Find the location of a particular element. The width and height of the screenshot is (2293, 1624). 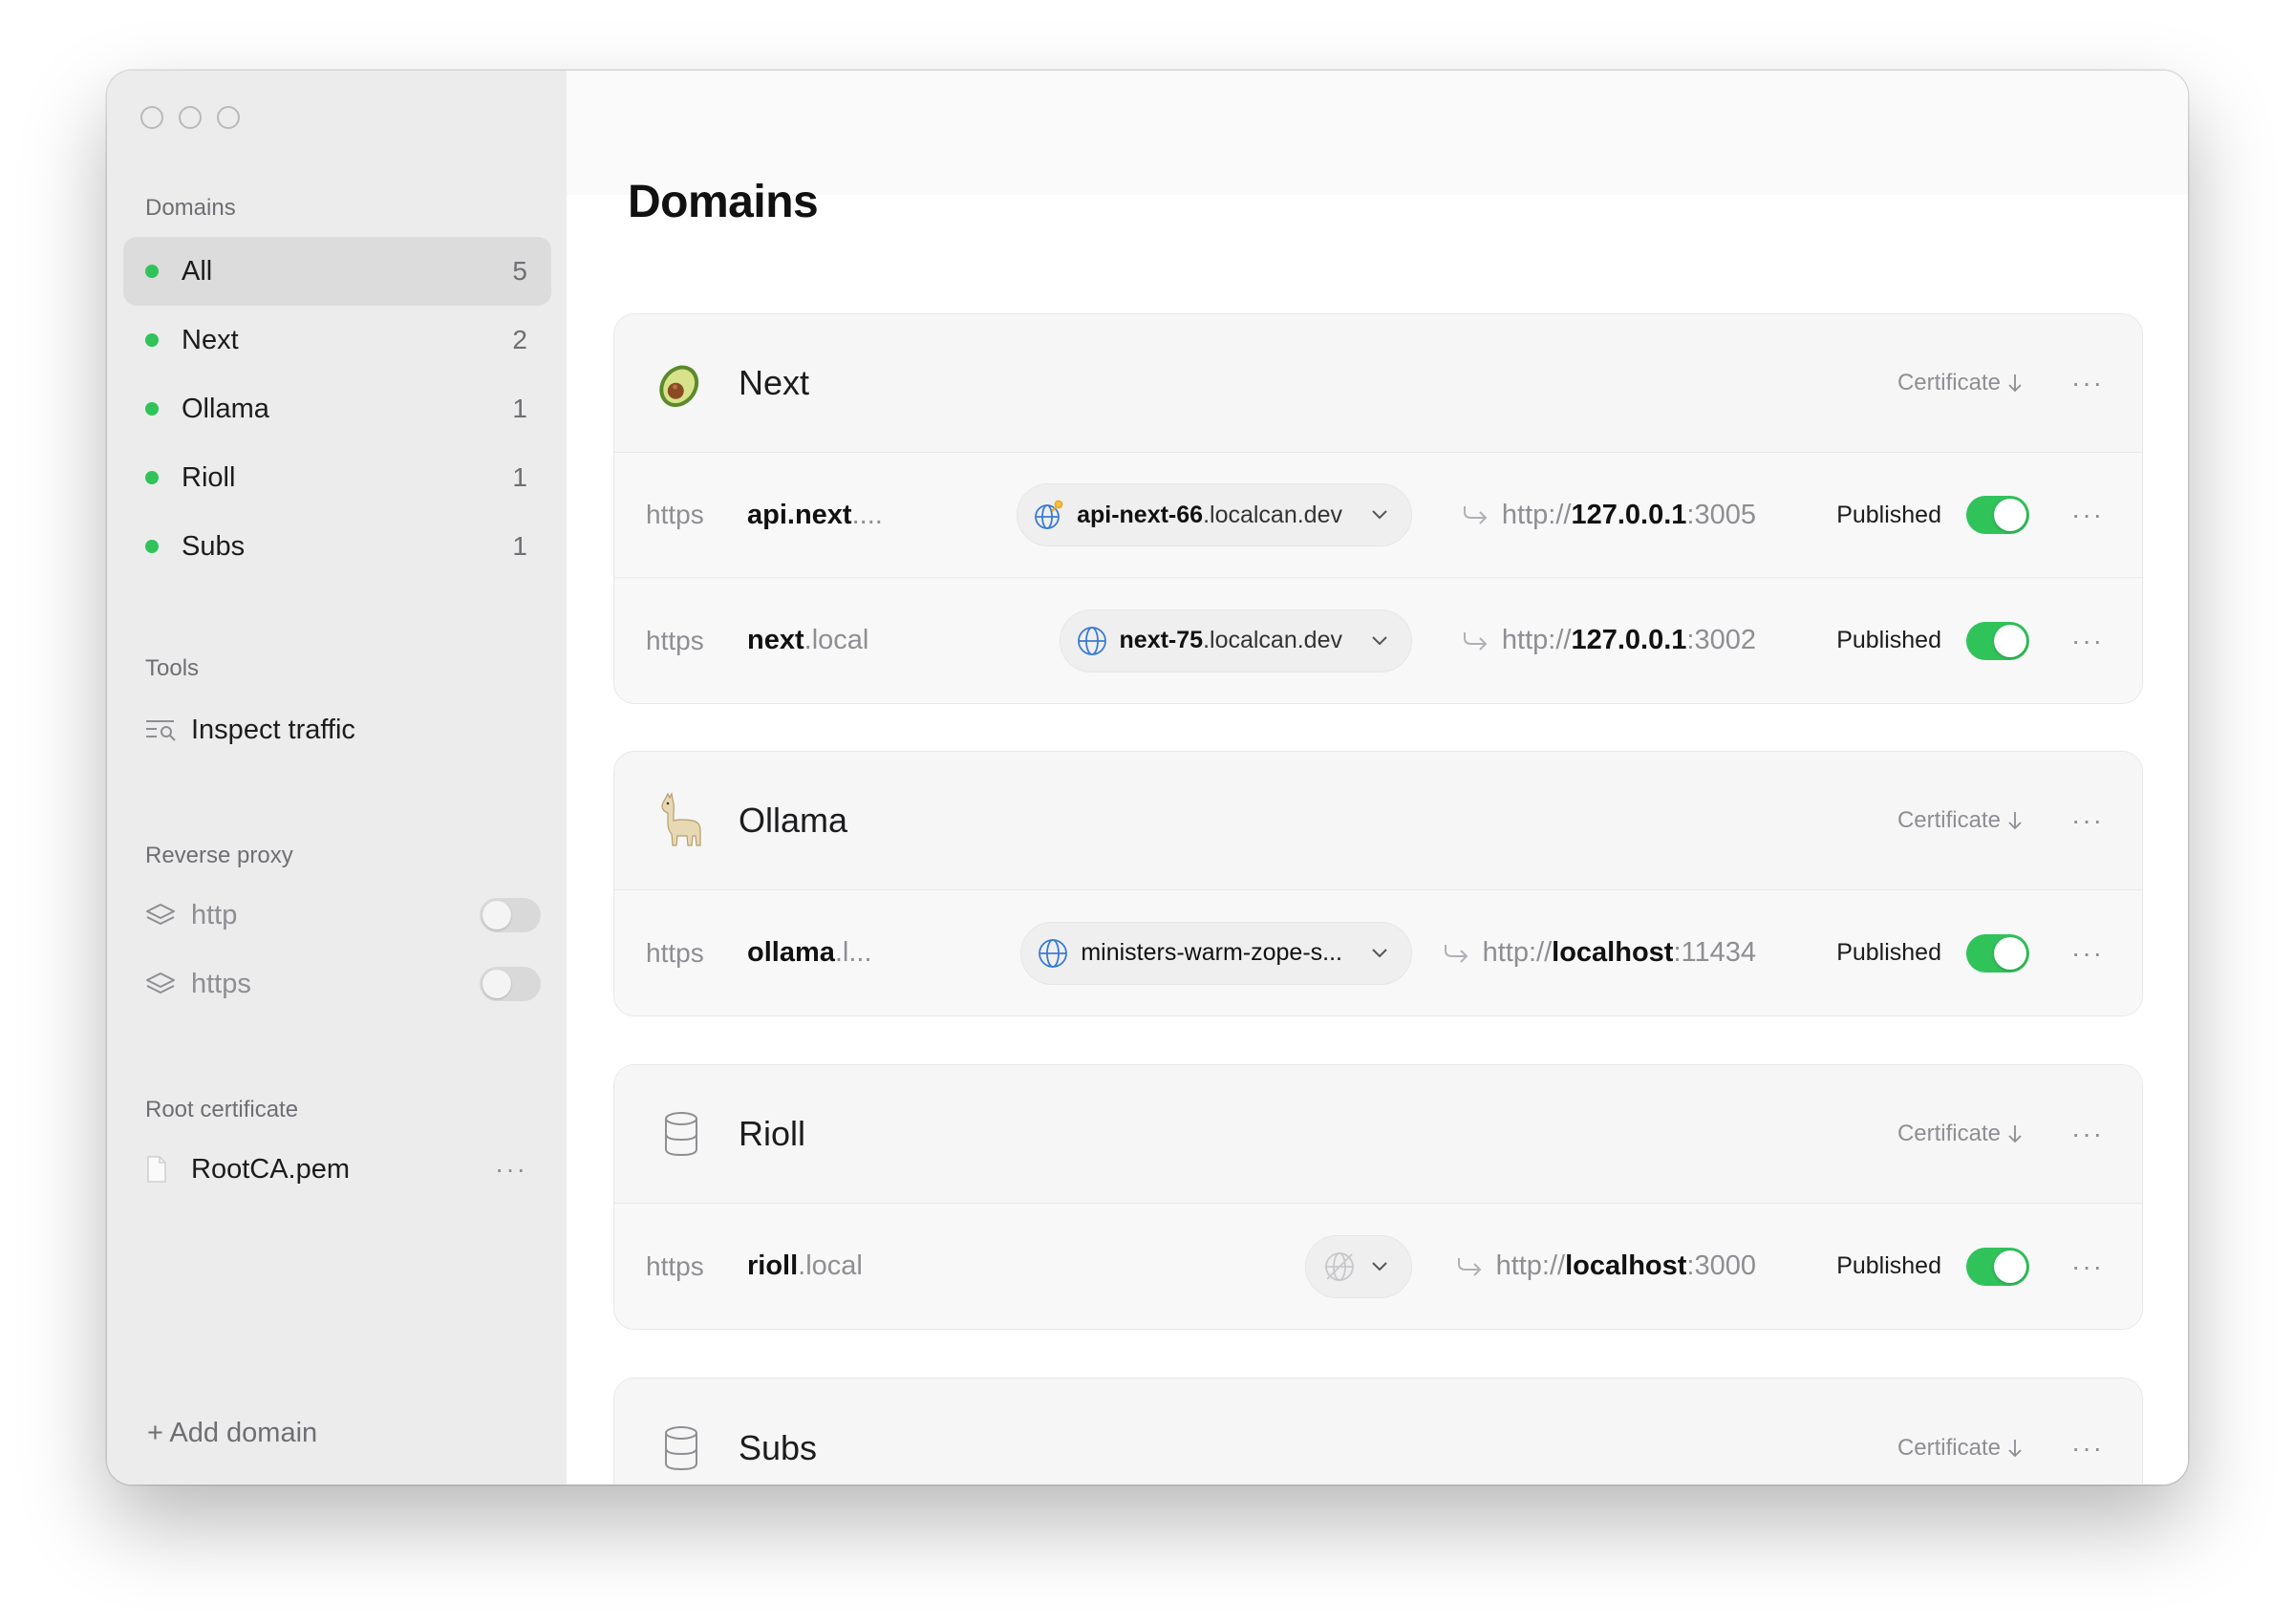

sidebar-item-next: Next 2 is located at coordinates (337, 340).